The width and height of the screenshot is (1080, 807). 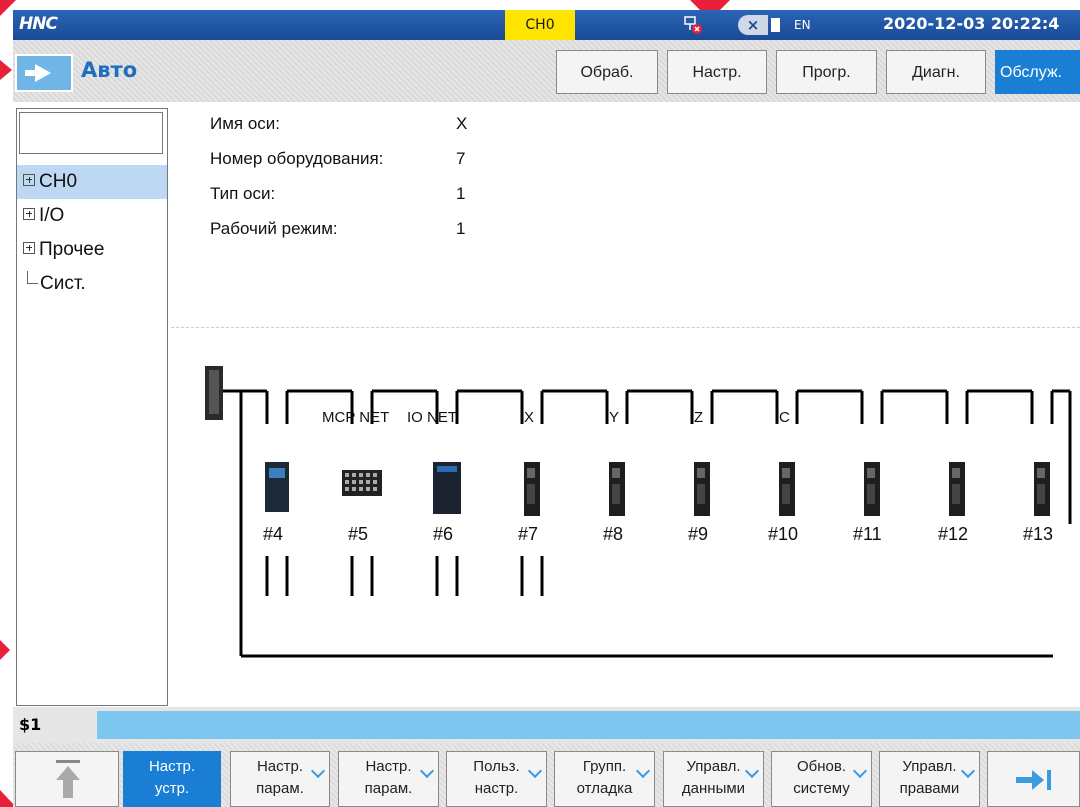 What do you see at coordinates (588, 725) in the screenshot?
I see `command-input` at bounding box center [588, 725].